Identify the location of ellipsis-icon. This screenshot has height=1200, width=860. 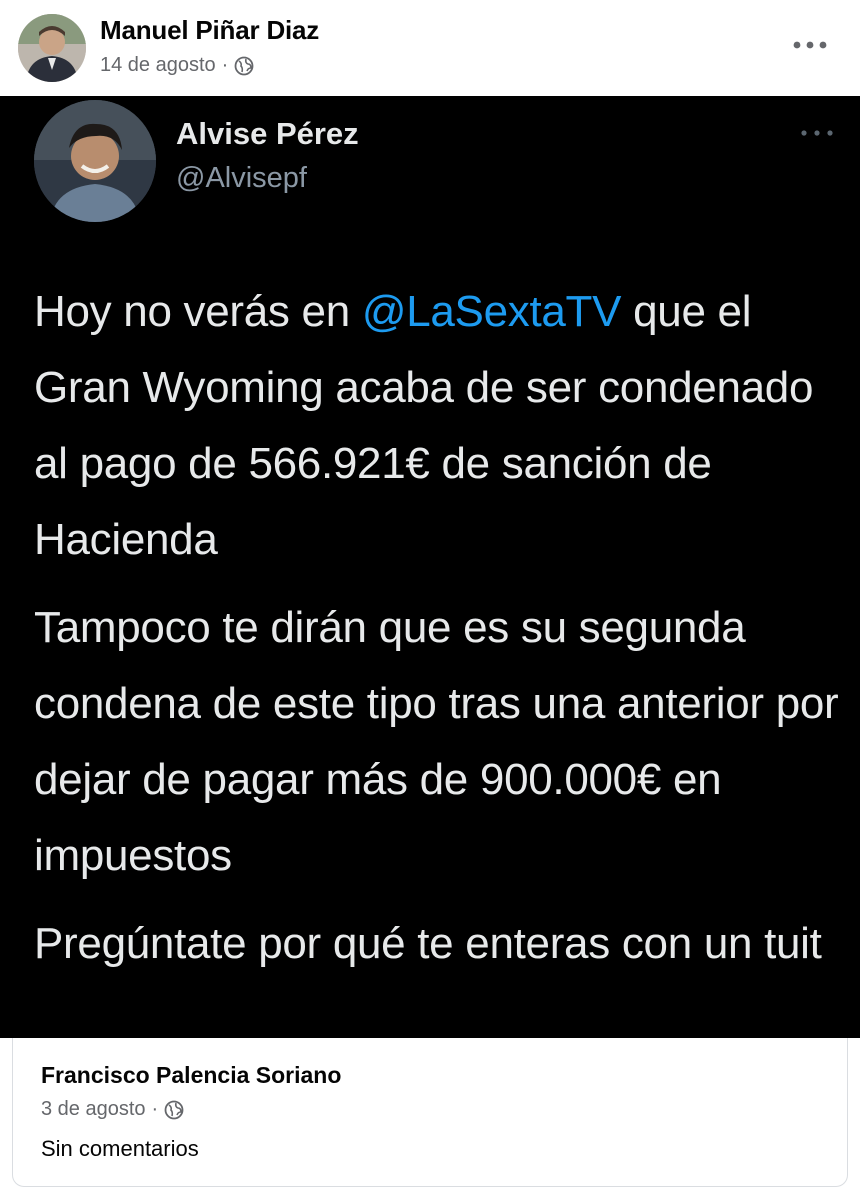
(810, 45).